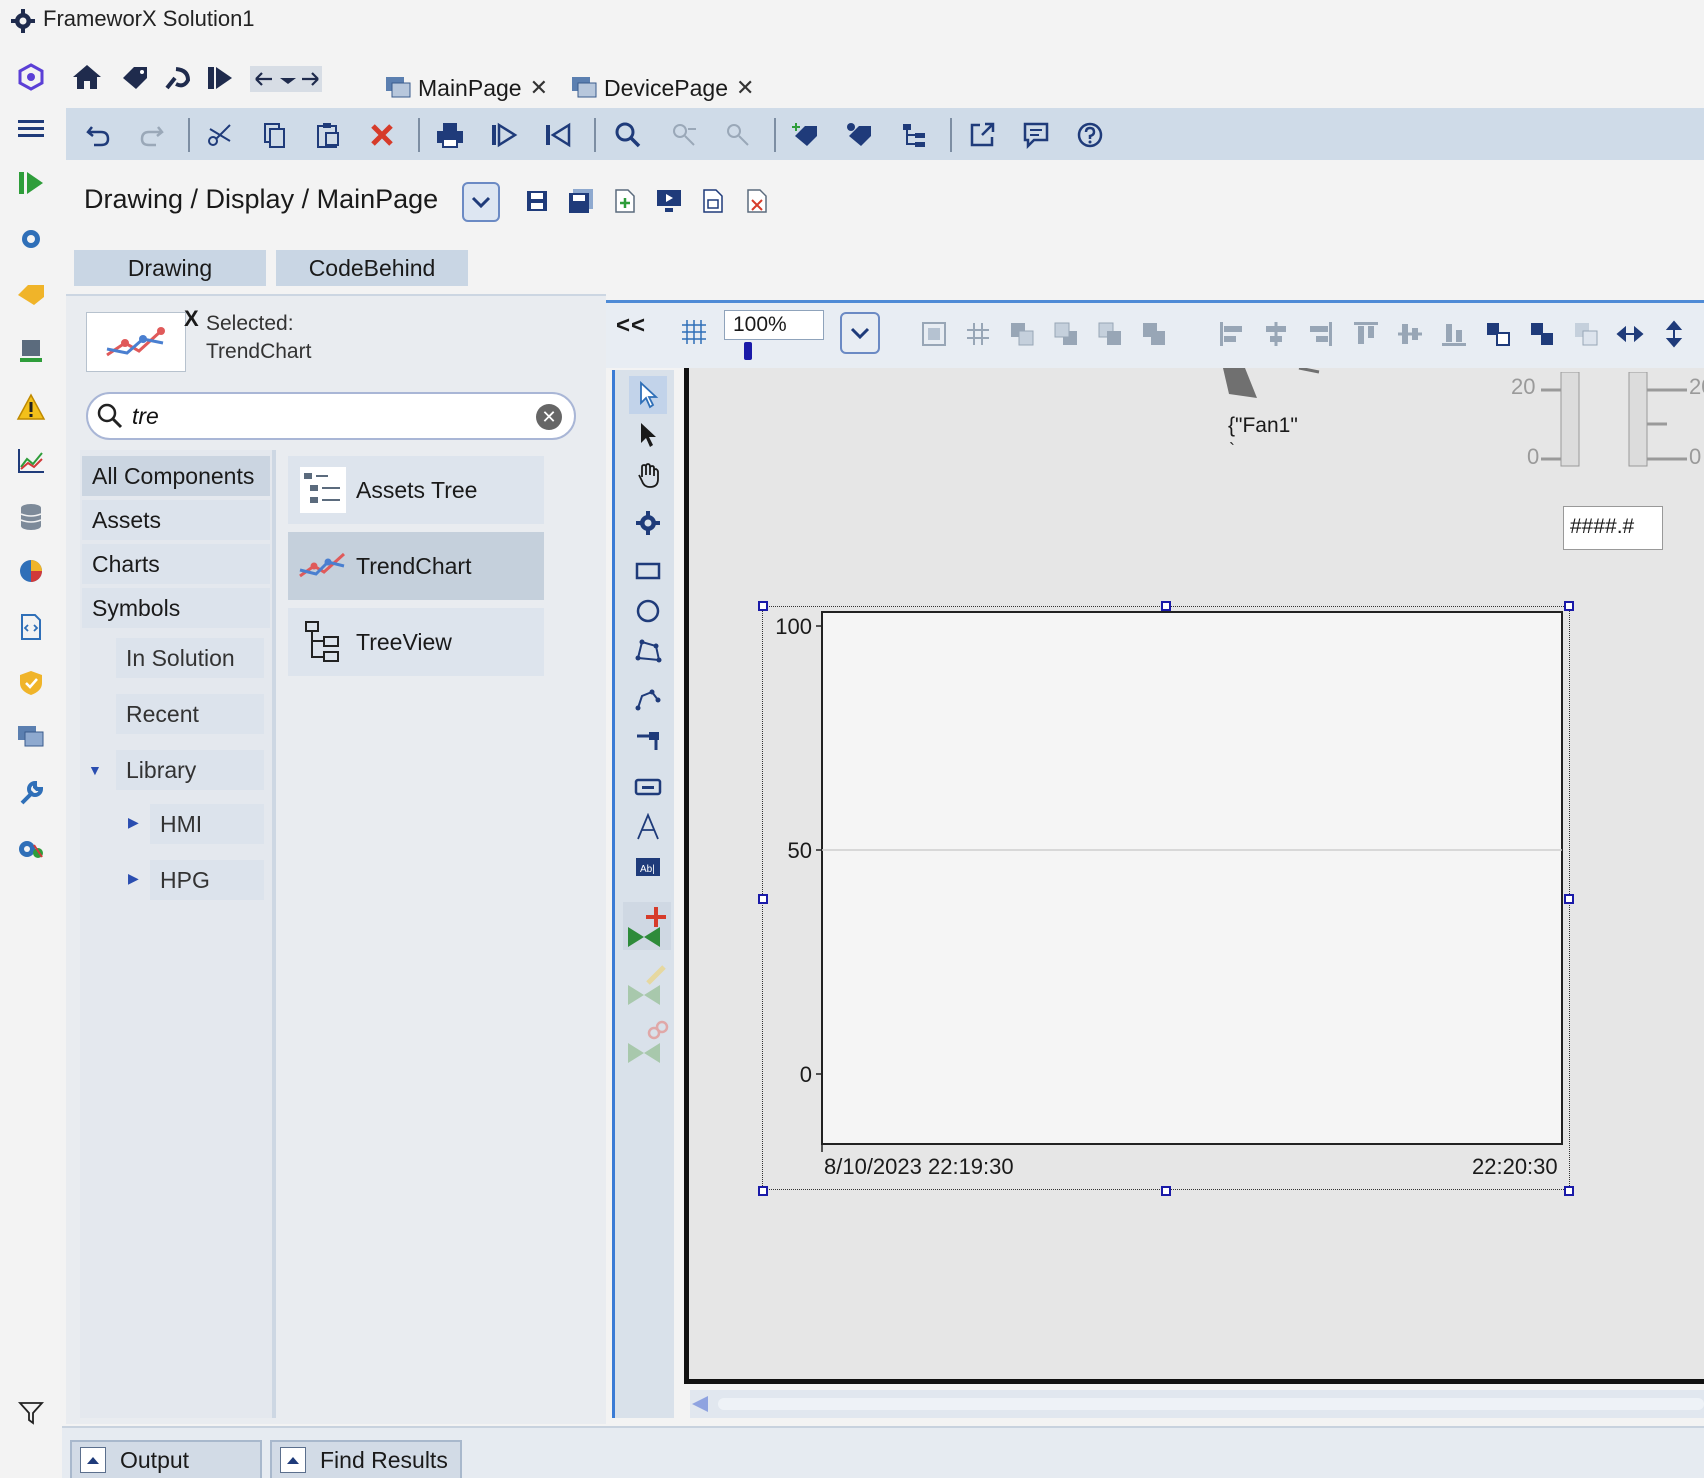 This screenshot has width=1704, height=1478. I want to click on category-charts: Charts, so click(176, 564).